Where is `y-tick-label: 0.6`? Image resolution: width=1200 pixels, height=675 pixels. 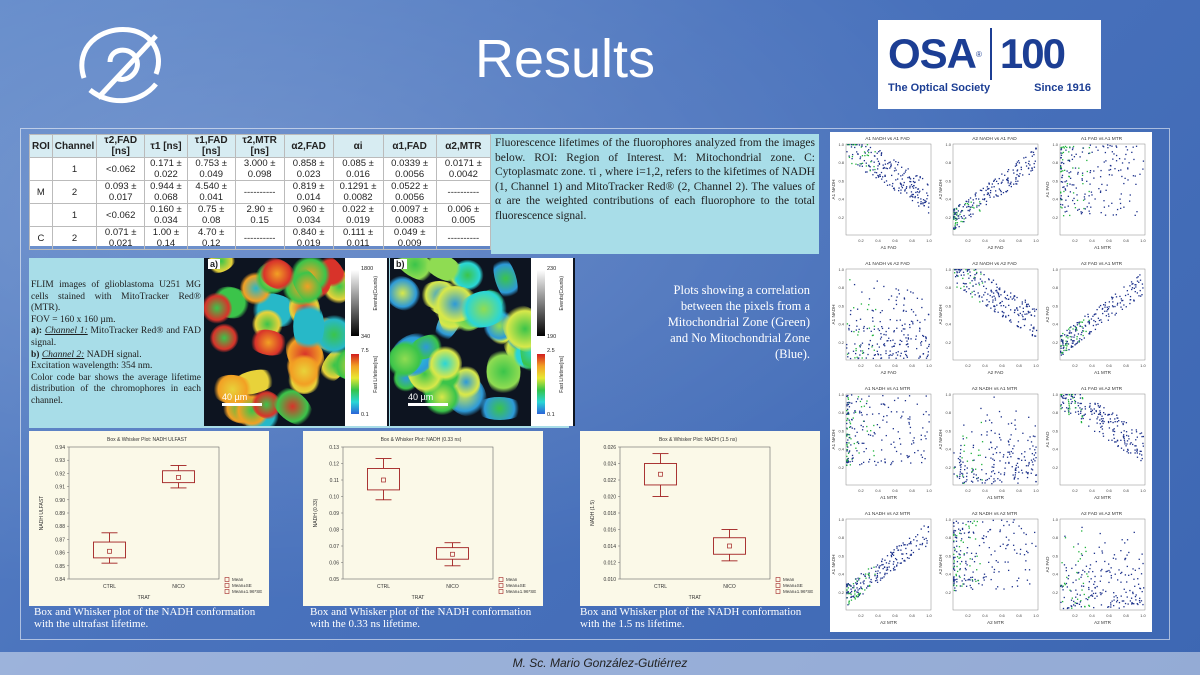
y-tick-label: 0.6 is located at coordinates (948, 555).